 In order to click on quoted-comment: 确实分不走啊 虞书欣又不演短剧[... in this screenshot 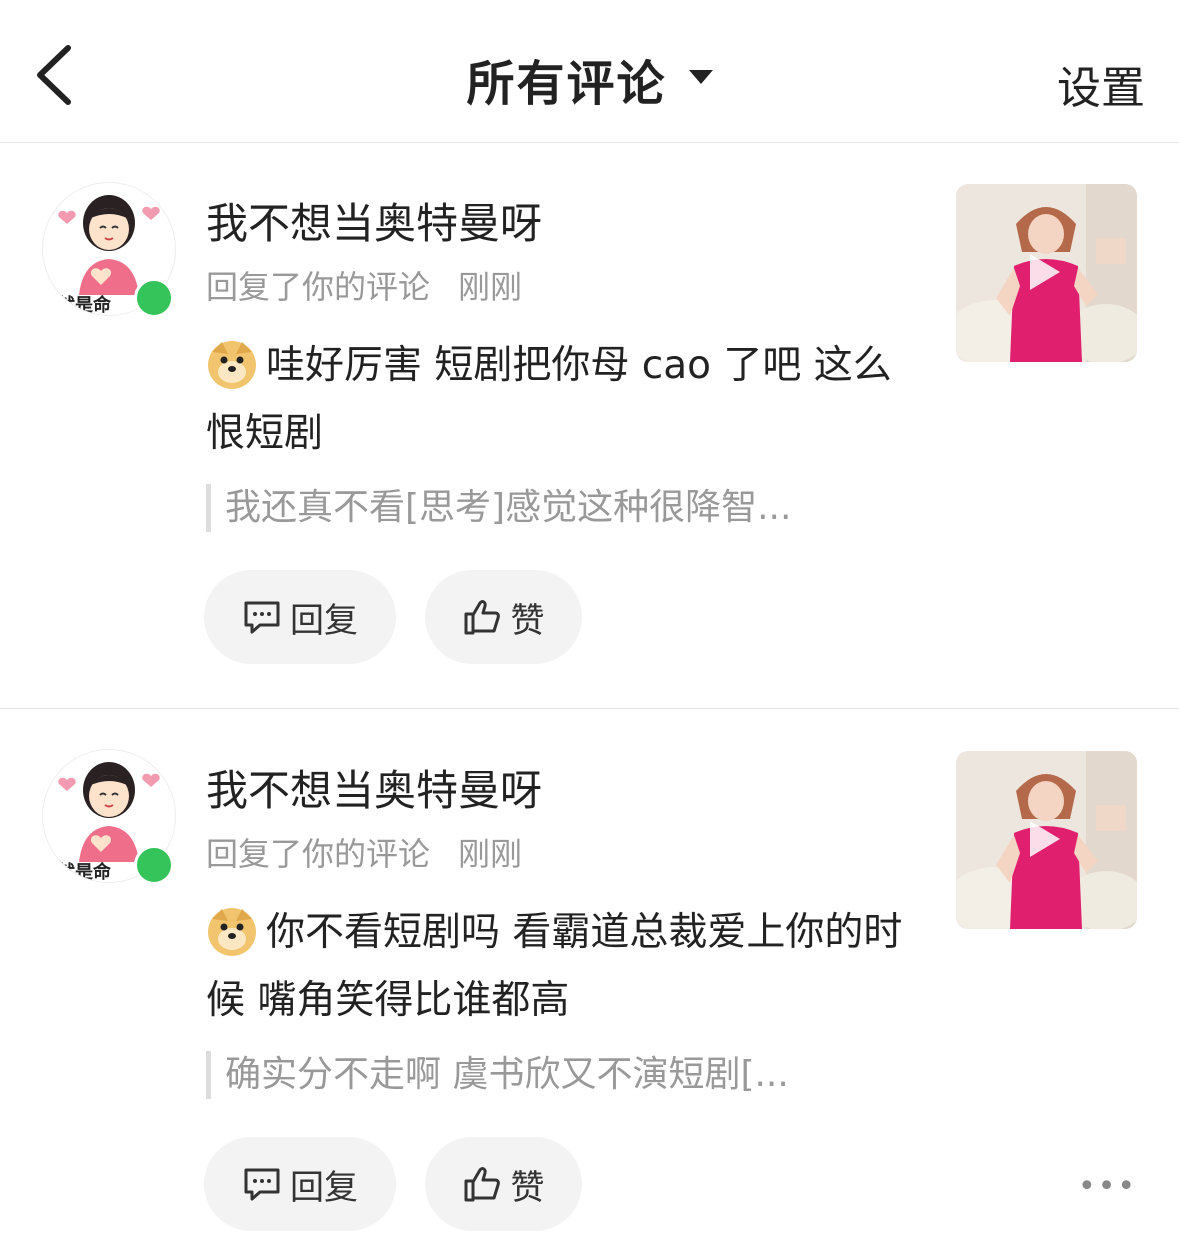, I will do `click(497, 1075)`.